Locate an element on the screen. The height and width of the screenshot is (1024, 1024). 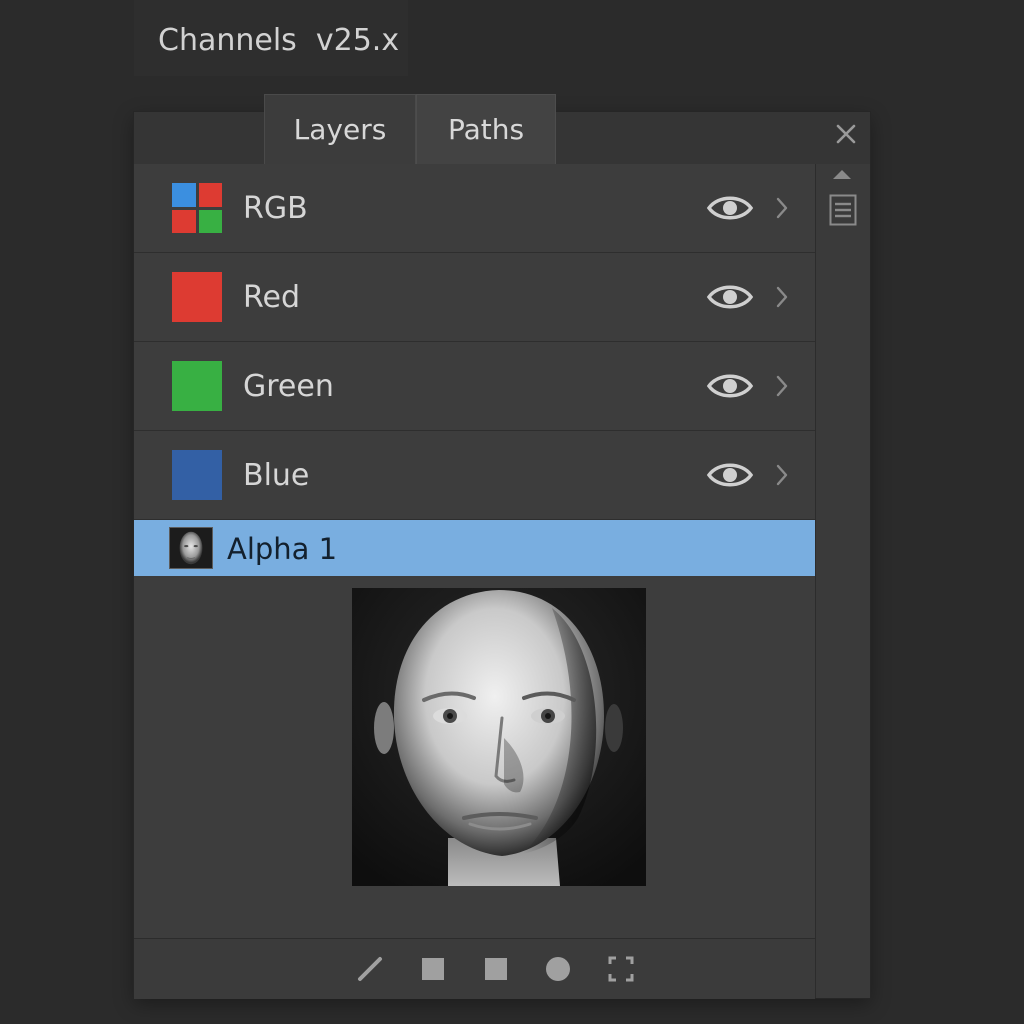
tab-strip: Layers Paths is located at coordinates (502, 129).